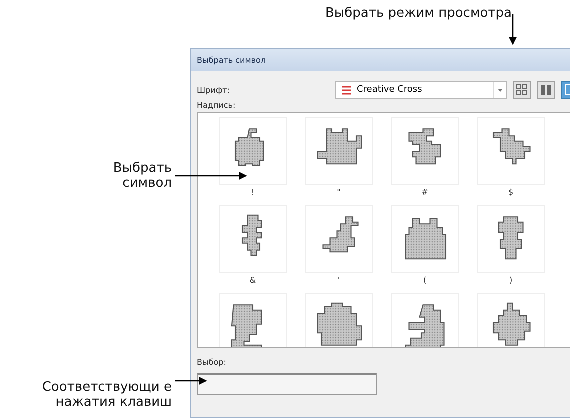 The image size is (570, 418). What do you see at coordinates (418, 13) in the screenshot?
I see `callout-label: Выбрать режим просмотра` at bounding box center [418, 13].